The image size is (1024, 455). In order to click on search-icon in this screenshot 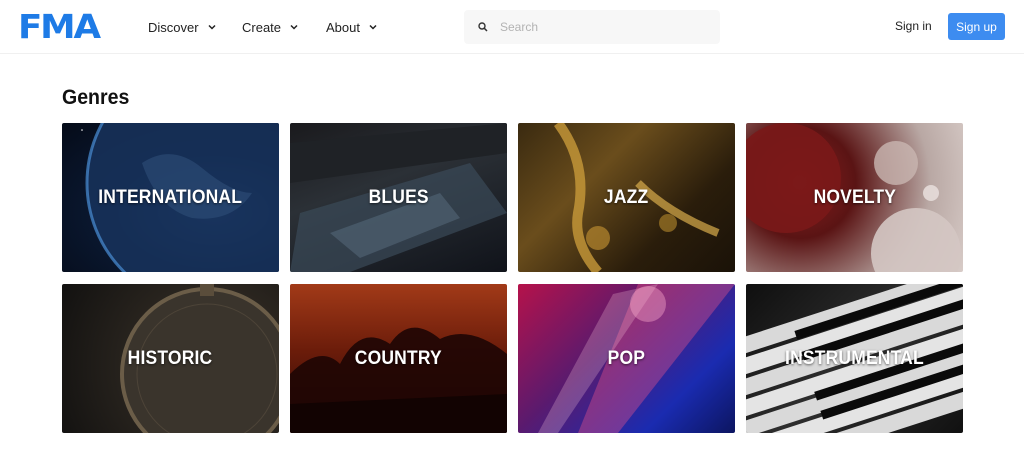, I will do `click(483, 27)`.